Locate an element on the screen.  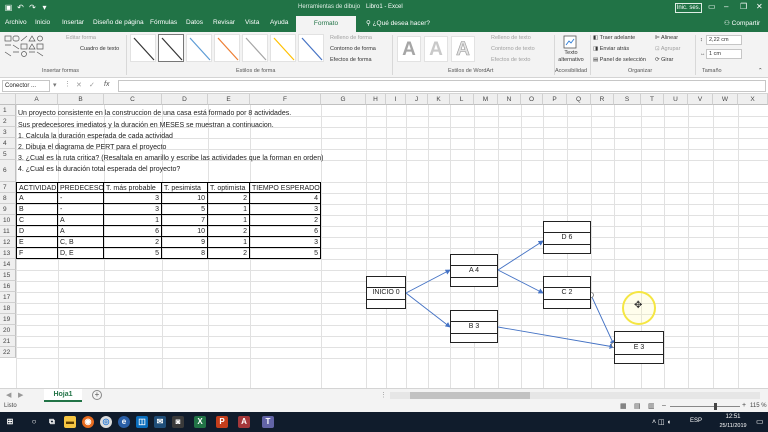
minimize-icon: – is located at coordinates (726, 6).